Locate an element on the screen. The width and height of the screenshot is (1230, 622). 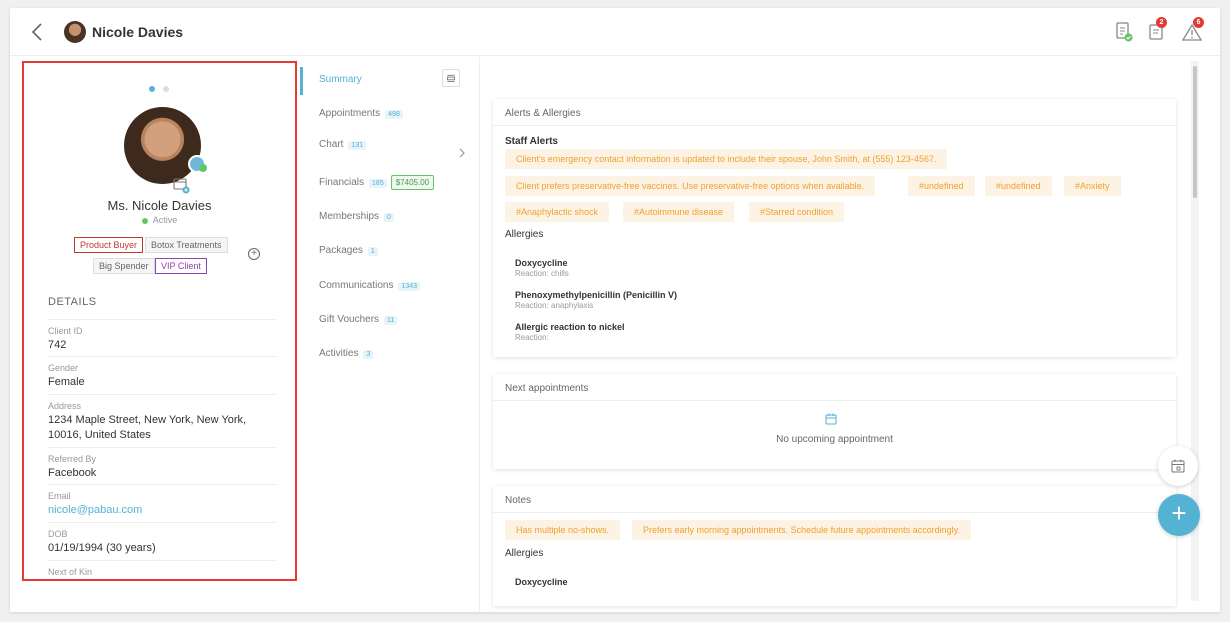
tab-count: 185 is located at coordinates (378, 183).